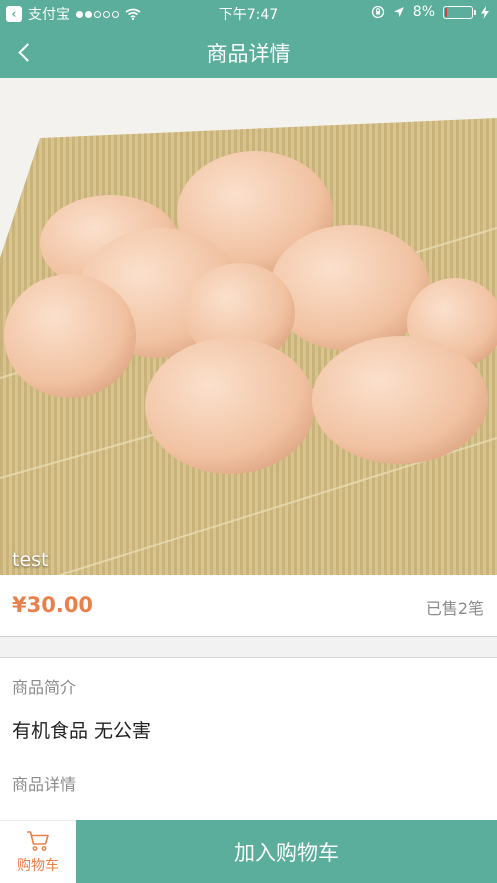 This screenshot has height=883, width=497. What do you see at coordinates (459, 12) in the screenshot?
I see `battery-icon` at bounding box center [459, 12].